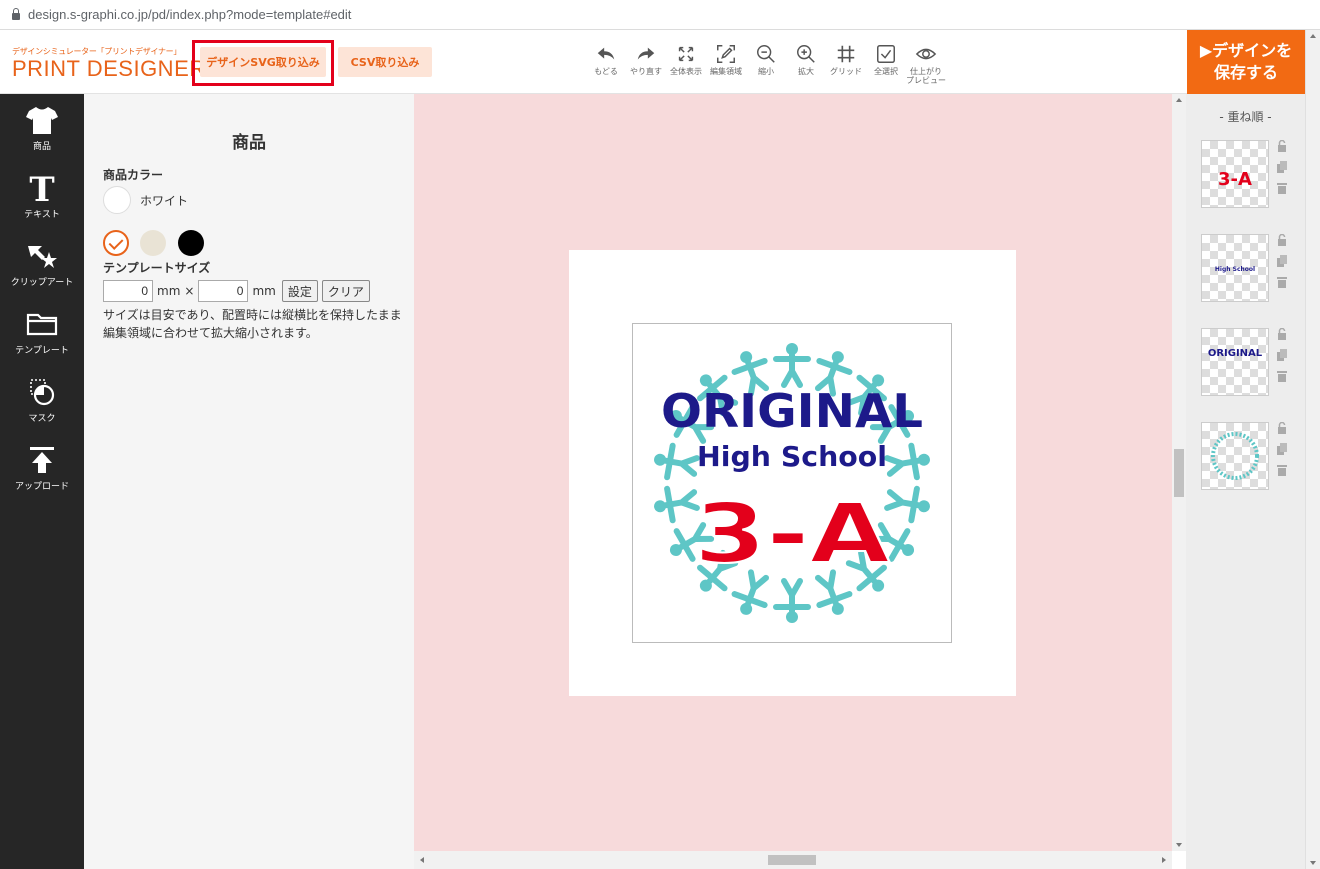  What do you see at coordinates (422, 860) in the screenshot?
I see `scroll-left-arrow` at bounding box center [422, 860].